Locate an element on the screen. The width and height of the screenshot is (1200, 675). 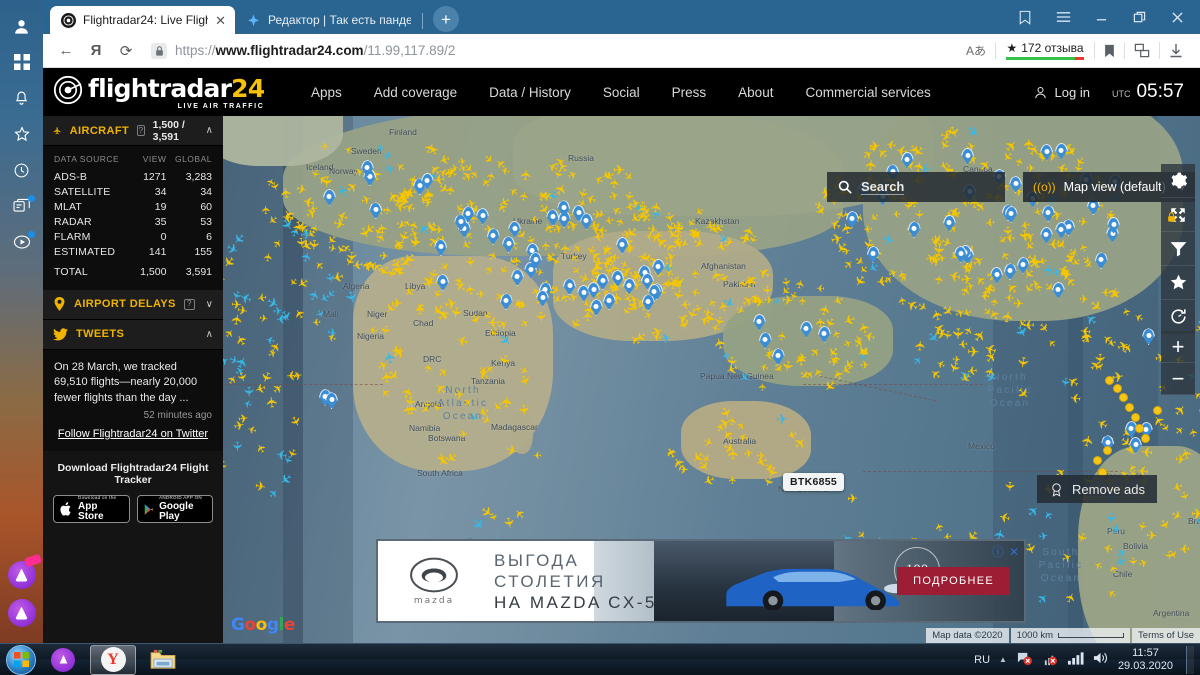
browser-menu-icon is located at coordinates (1063, 17).